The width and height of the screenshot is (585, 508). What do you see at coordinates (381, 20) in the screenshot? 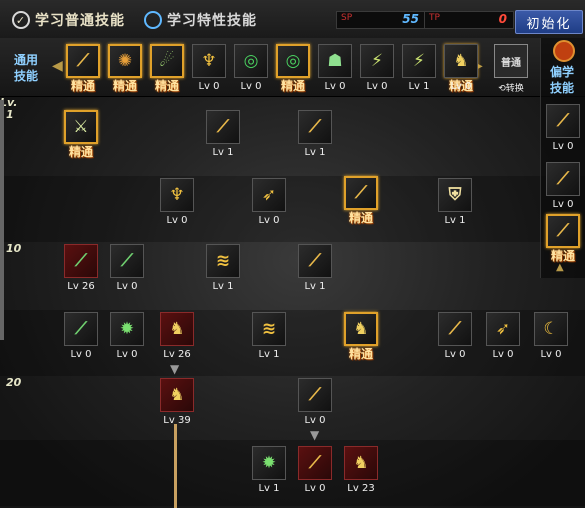
I see `sp-counter: SP 55` at bounding box center [381, 20].